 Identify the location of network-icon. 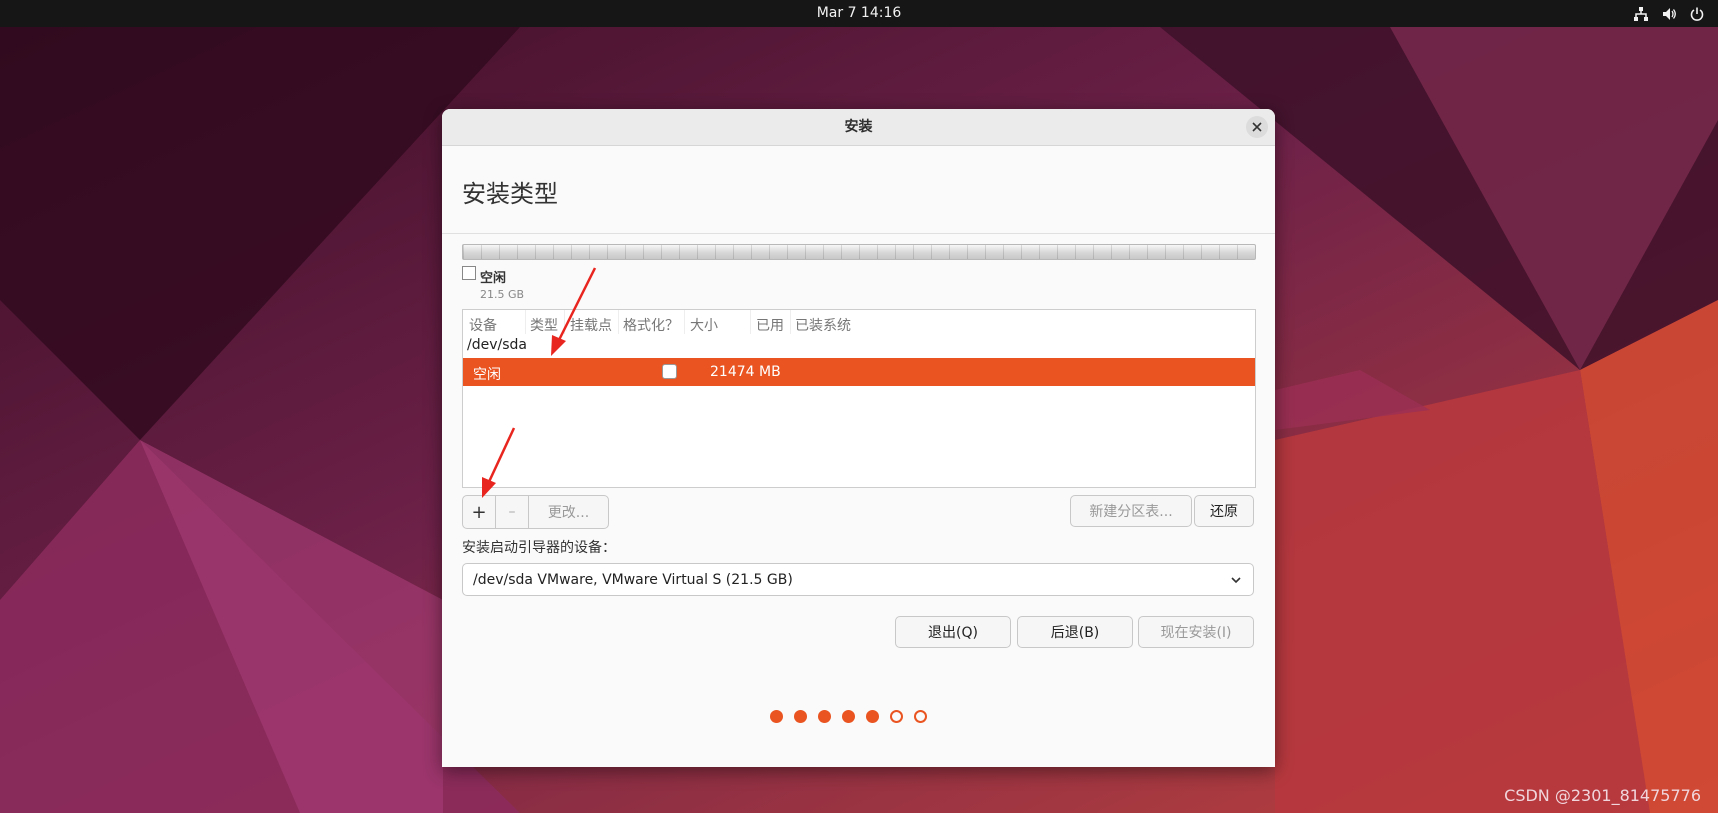
(1641, 14).